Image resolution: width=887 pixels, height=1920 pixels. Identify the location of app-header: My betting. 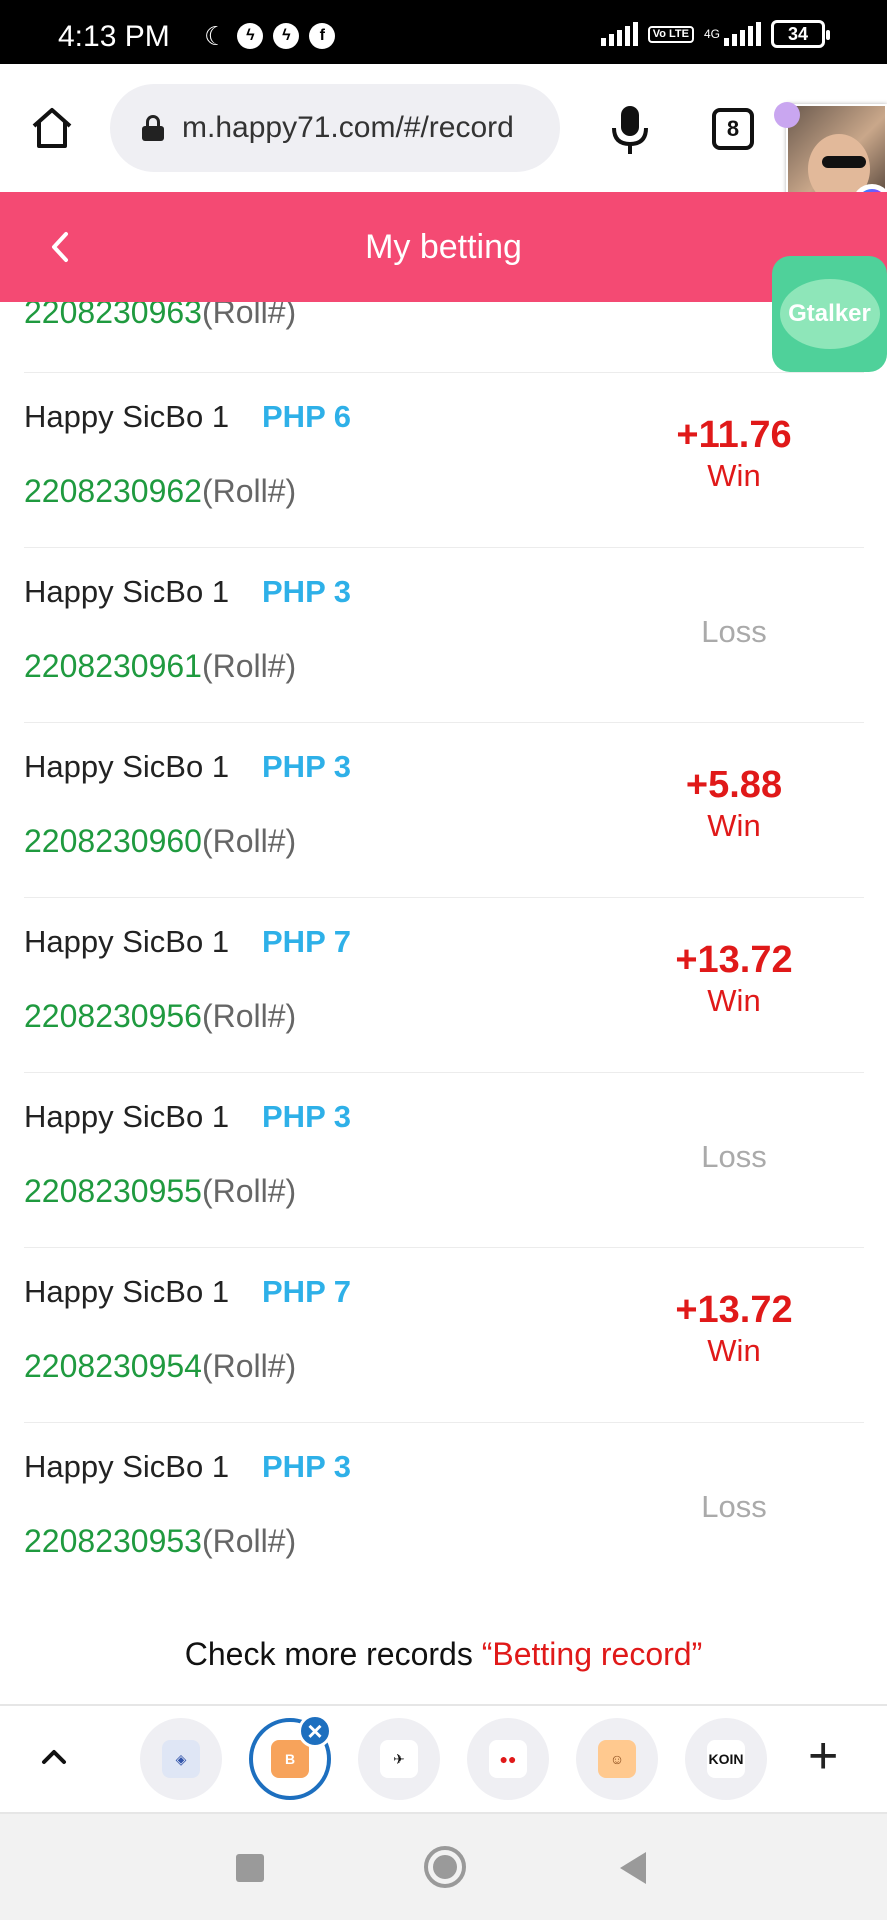
(443, 247).